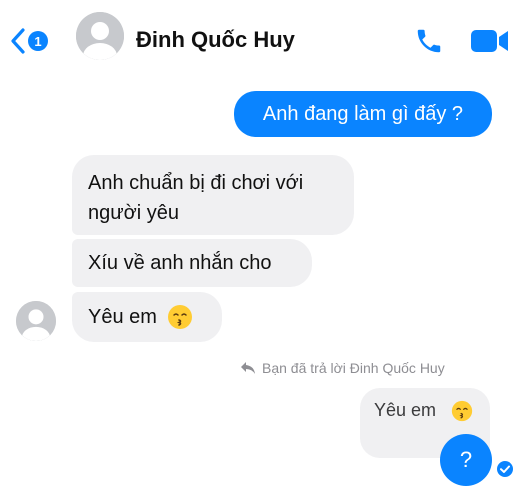 The width and height of the screenshot is (526, 502). Describe the element at coordinates (180, 263) in the screenshot. I see `message-text: Xíu về anh nhắn cho` at that location.